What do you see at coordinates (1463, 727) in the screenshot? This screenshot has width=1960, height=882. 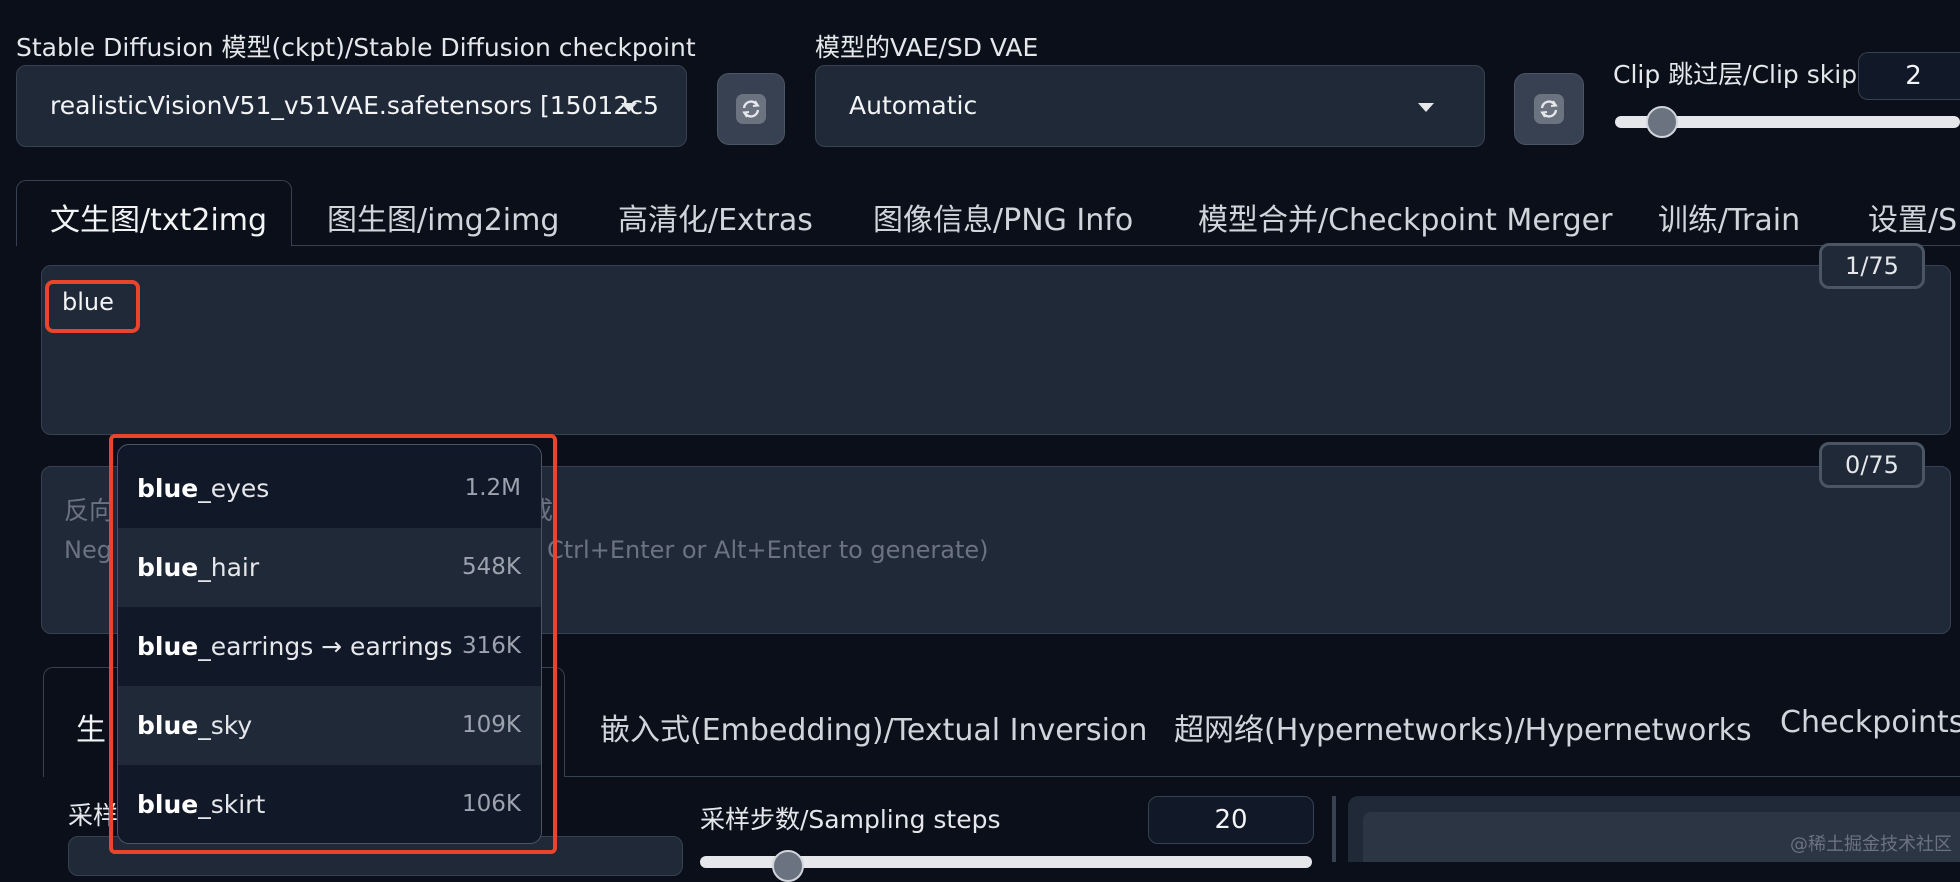 I see `subtab-hypernetworks: 超网络(Hypernetworks)/Hypernetworks` at bounding box center [1463, 727].